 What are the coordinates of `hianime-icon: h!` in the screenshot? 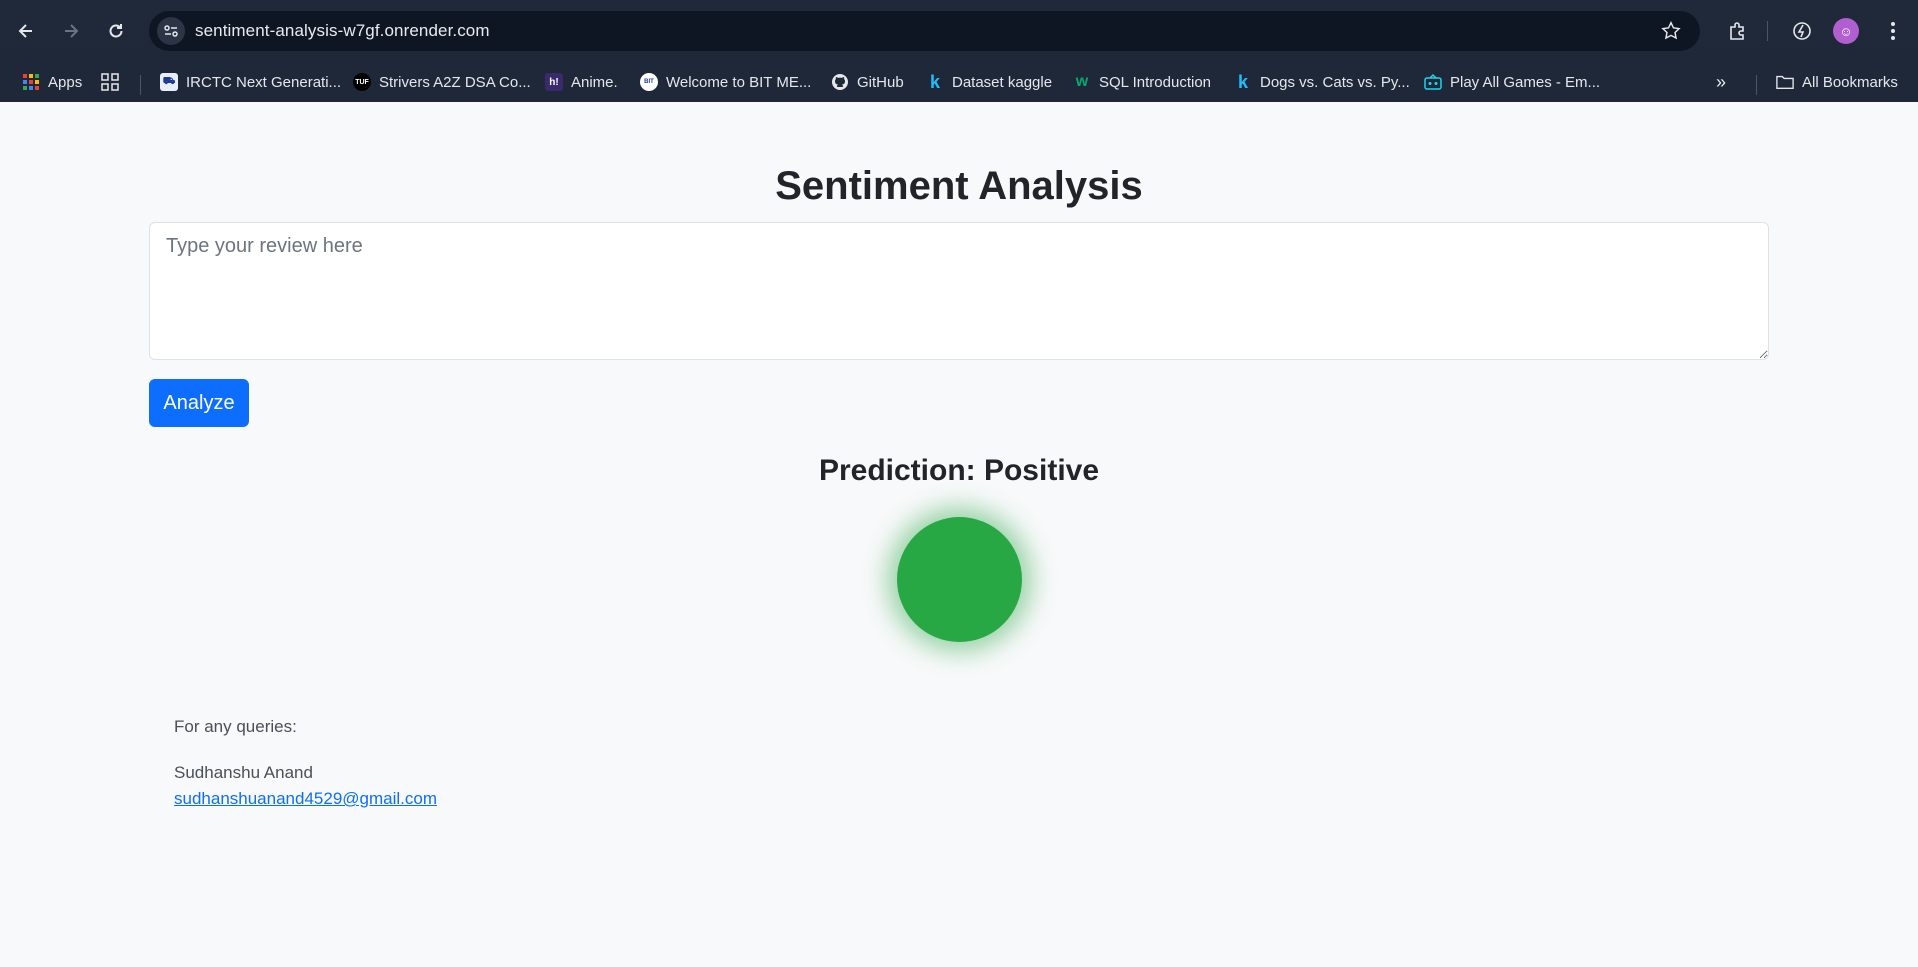 It's located at (554, 82).